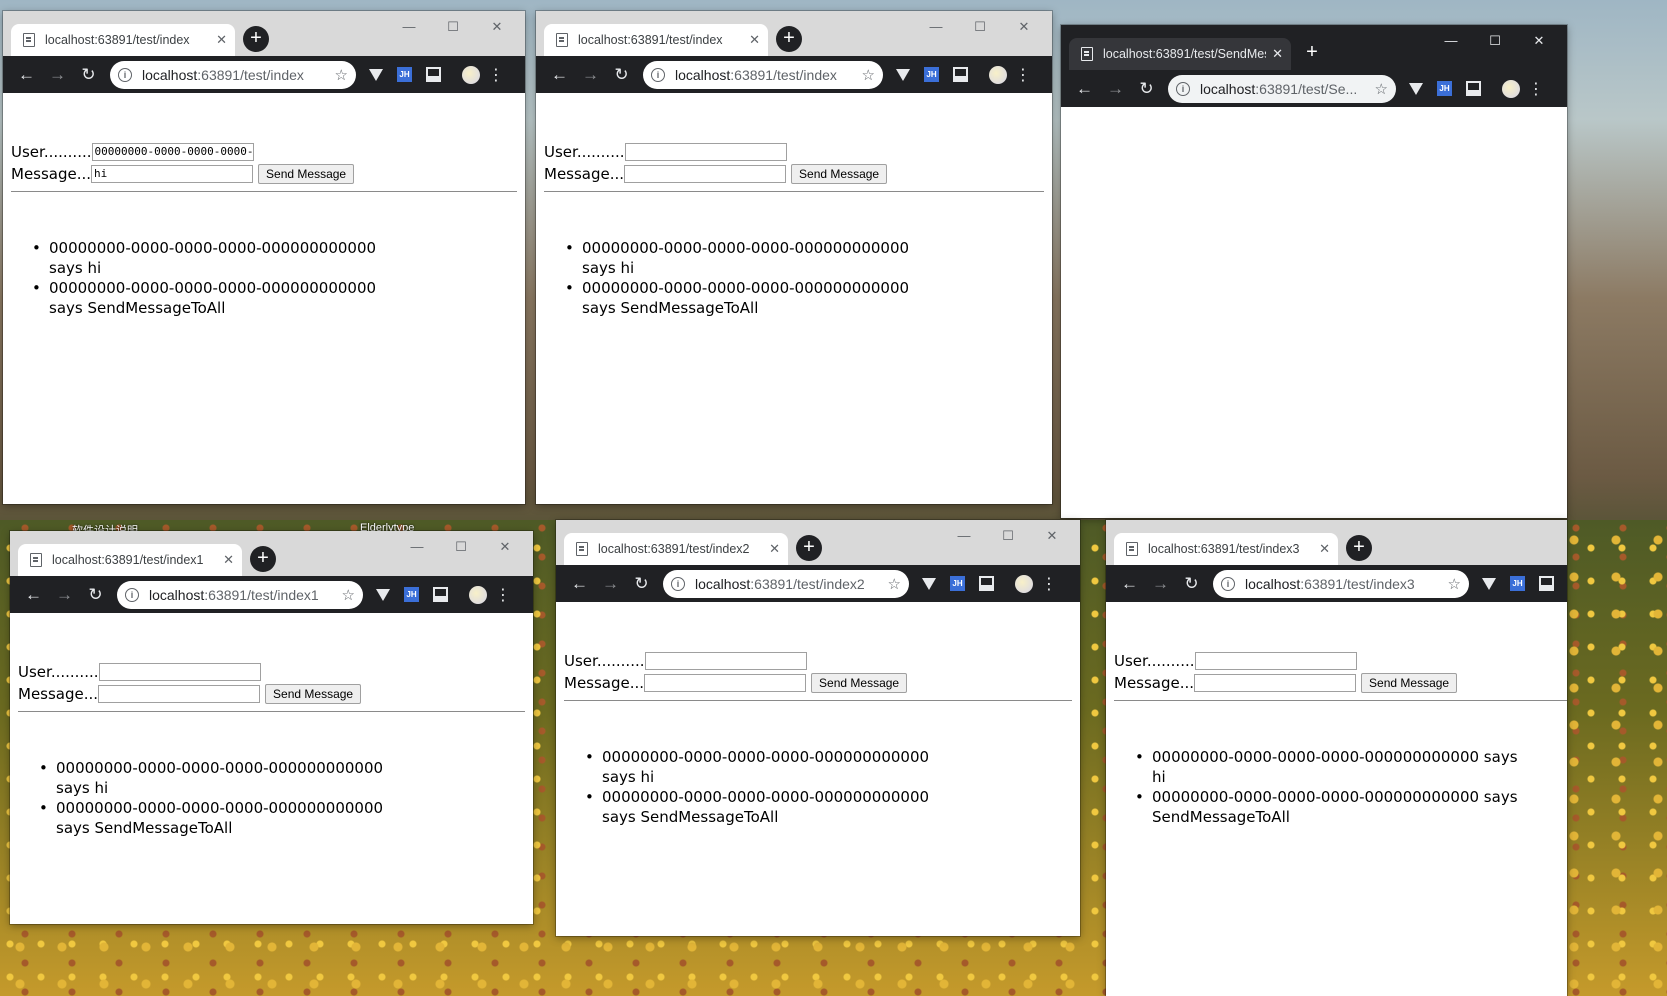 The image size is (1667, 996). Describe the element at coordinates (1226, 549) in the screenshot. I see `browser-tab: localhost:63891/test/index3 ✕` at that location.